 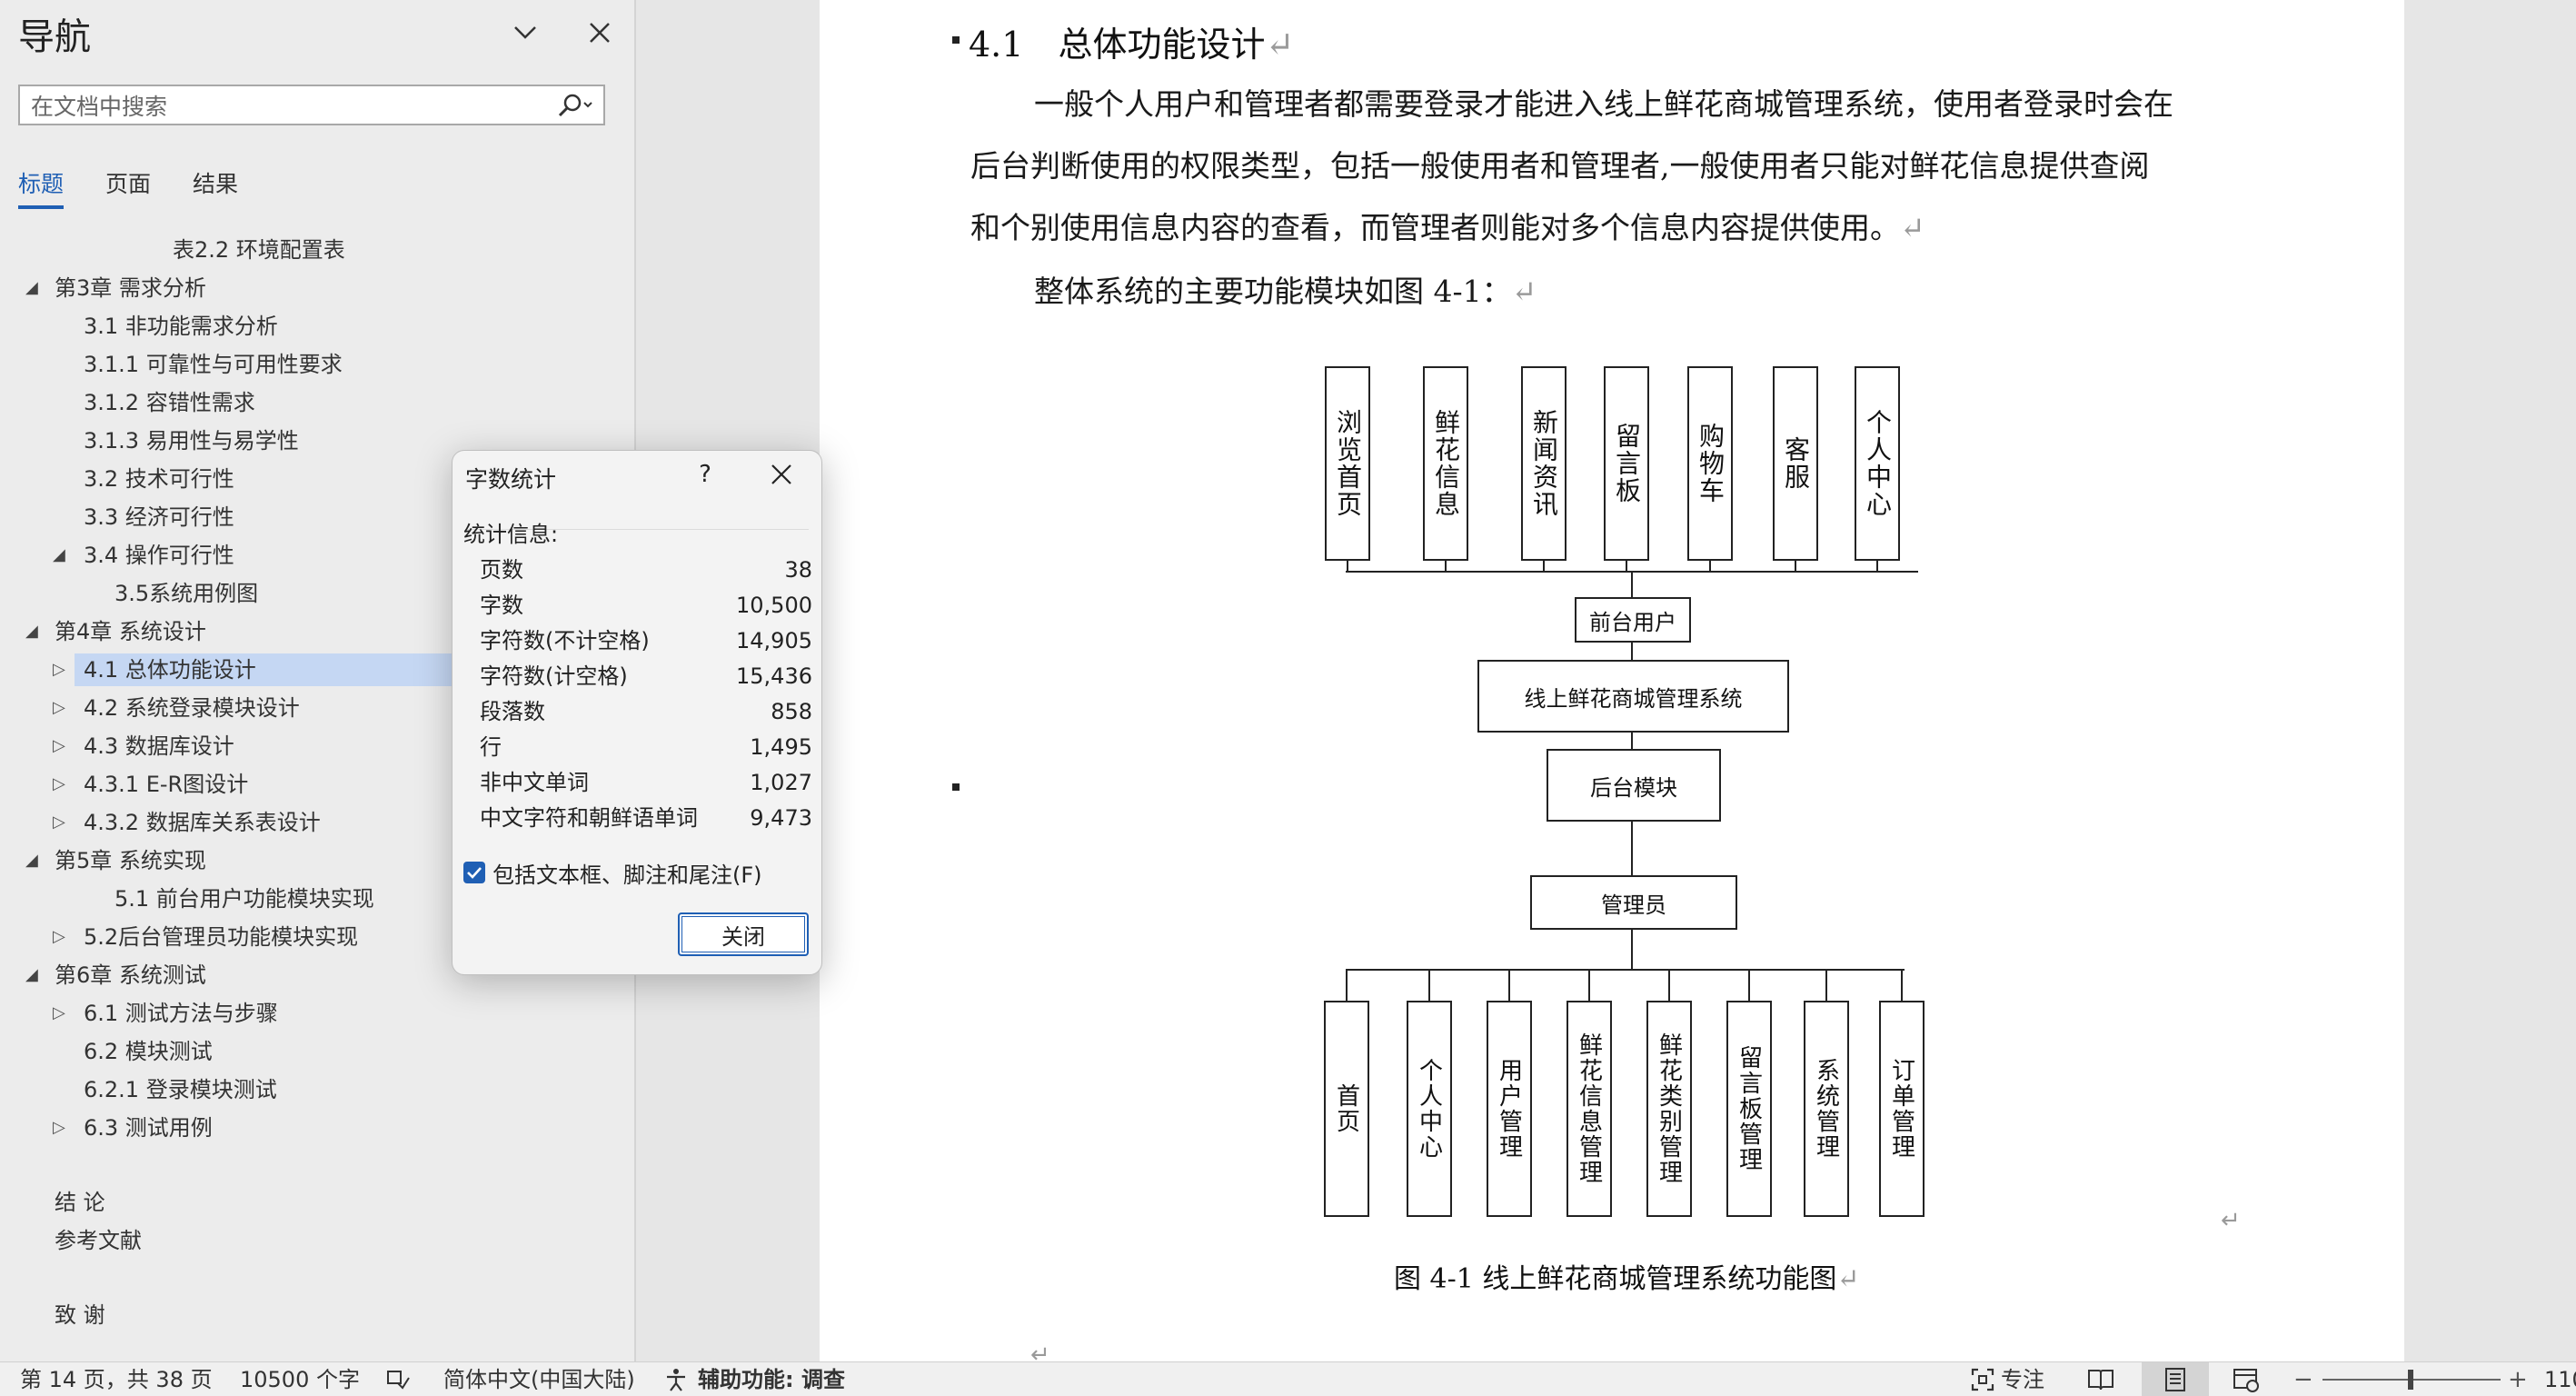 What do you see at coordinates (317, 364) in the screenshot?
I see `tree-item: 3.1.1 可靠性与可用性要求` at bounding box center [317, 364].